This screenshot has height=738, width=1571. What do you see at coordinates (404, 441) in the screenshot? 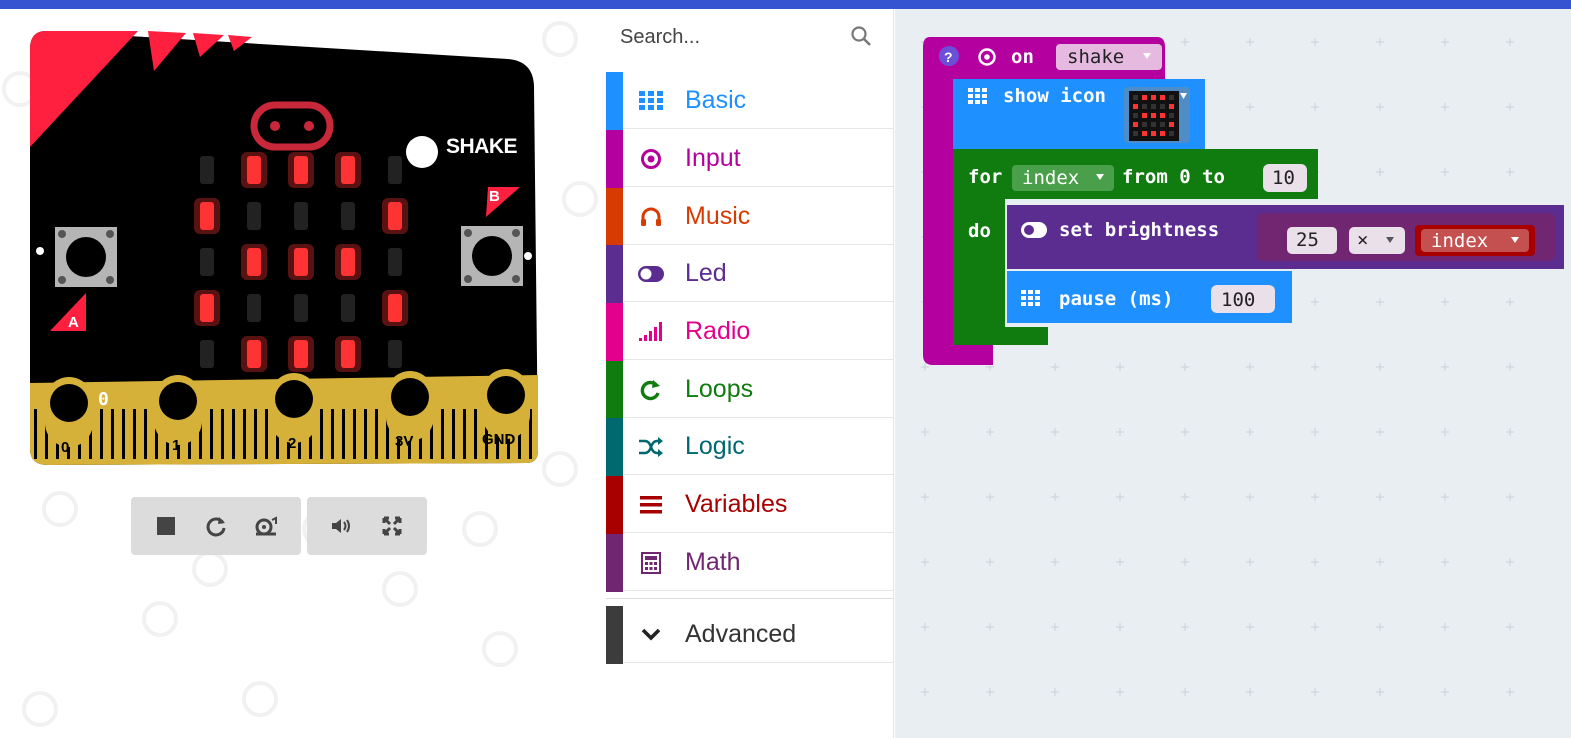
I see `pin-3v-label: 3V` at bounding box center [404, 441].